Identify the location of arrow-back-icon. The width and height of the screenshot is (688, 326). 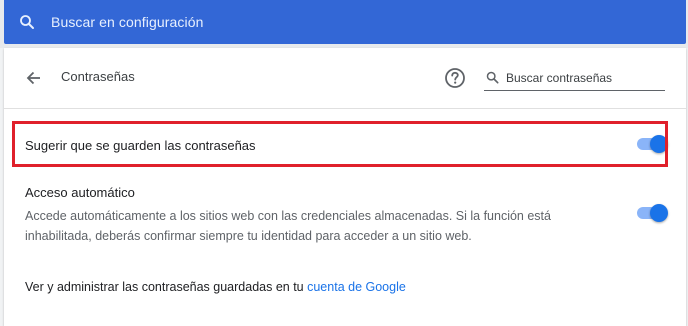
(33, 78).